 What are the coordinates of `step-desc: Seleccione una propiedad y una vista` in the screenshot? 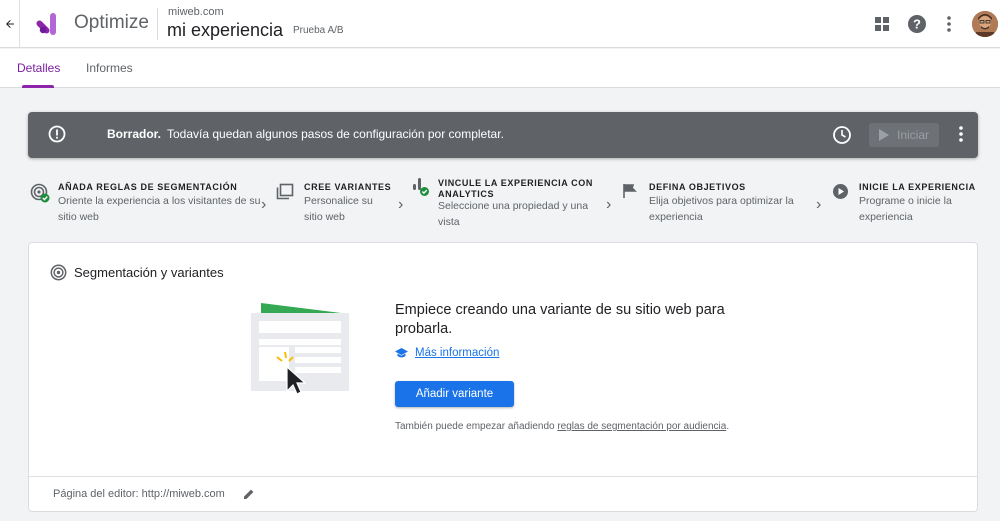 It's located at (513, 214).